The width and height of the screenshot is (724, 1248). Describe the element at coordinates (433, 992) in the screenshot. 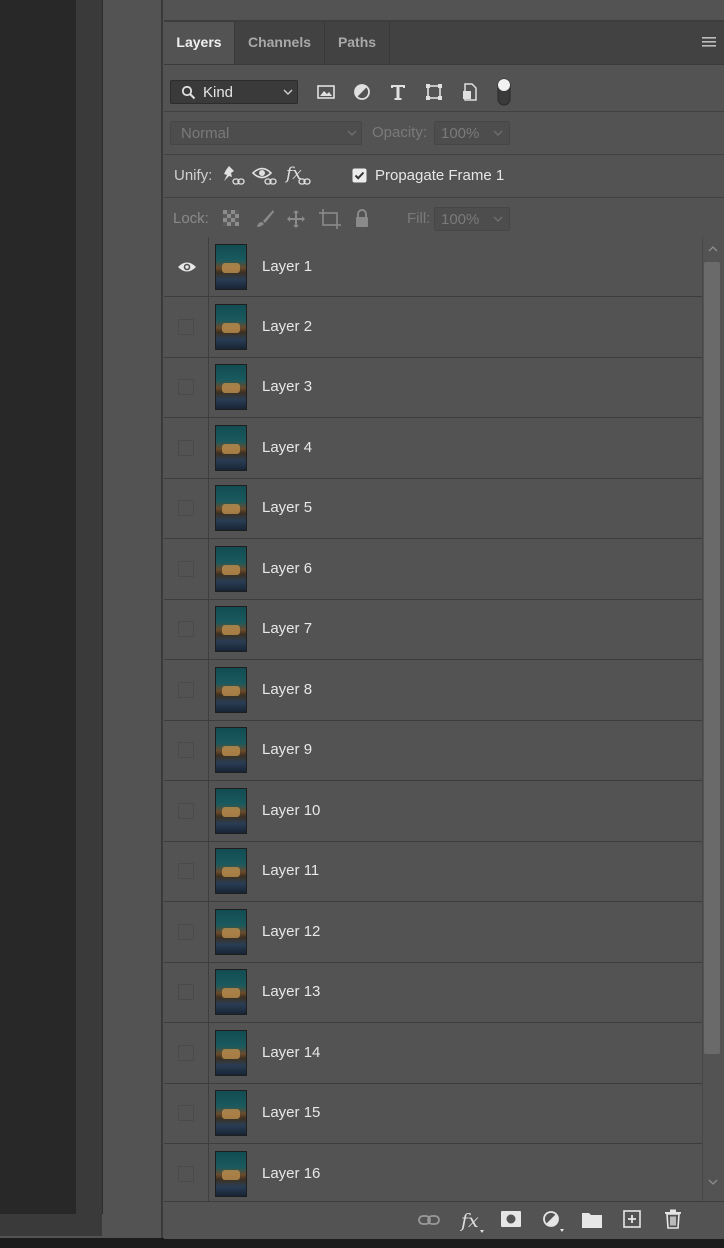

I see `layer-row: Layer 13` at that location.